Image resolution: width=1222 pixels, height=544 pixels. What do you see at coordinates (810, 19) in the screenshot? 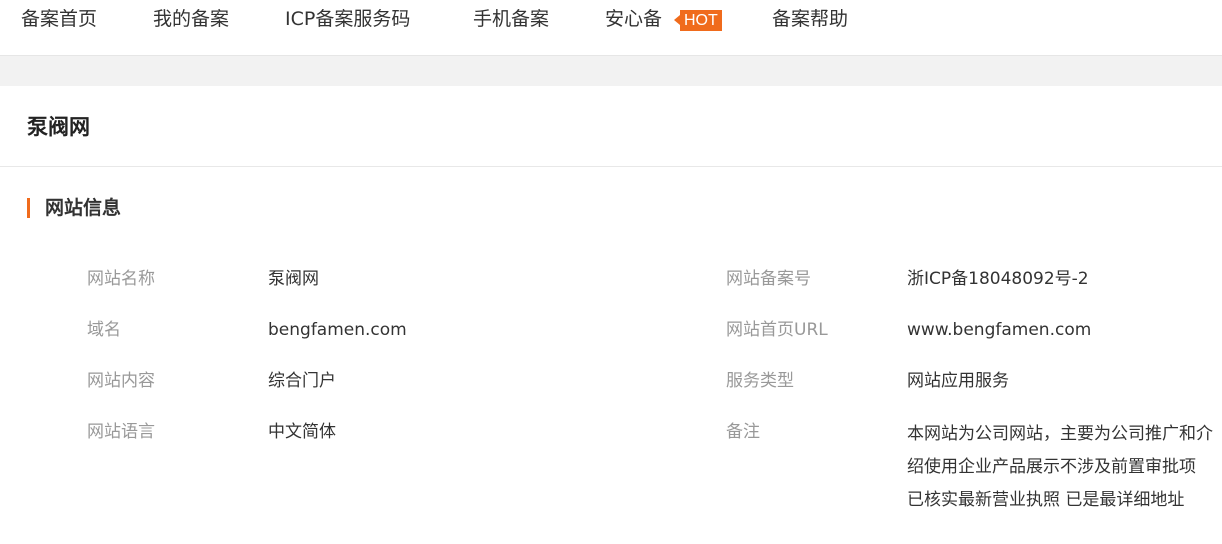
I see `nav-item-help: 备案帮助` at bounding box center [810, 19].